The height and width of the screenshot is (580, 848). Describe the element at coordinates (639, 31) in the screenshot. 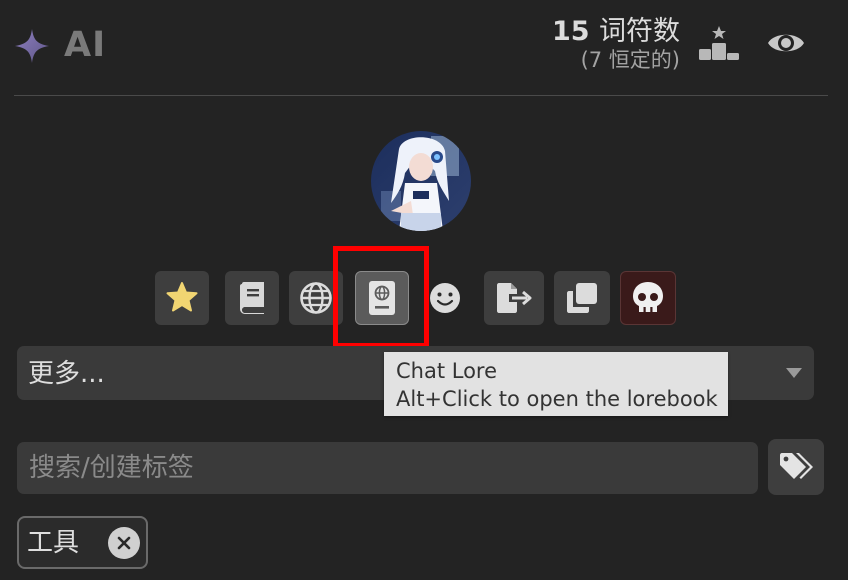

I see `token-count-unit: 词符数` at that location.